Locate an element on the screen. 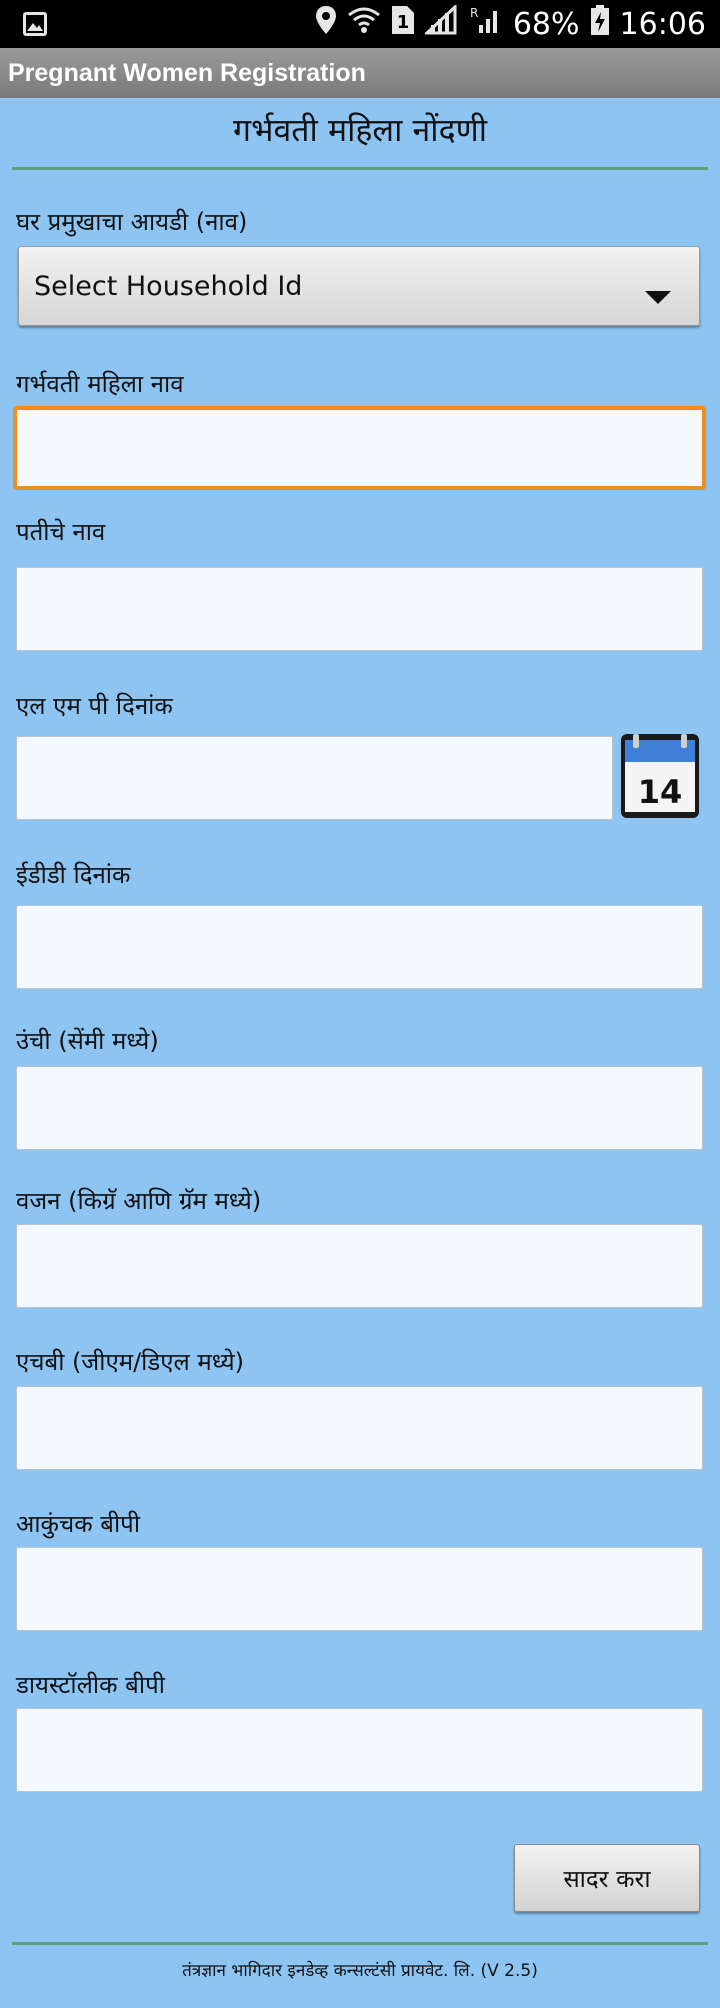 Image resolution: width=720 pixels, height=2008 pixels. signal-icon is located at coordinates (441, 23).